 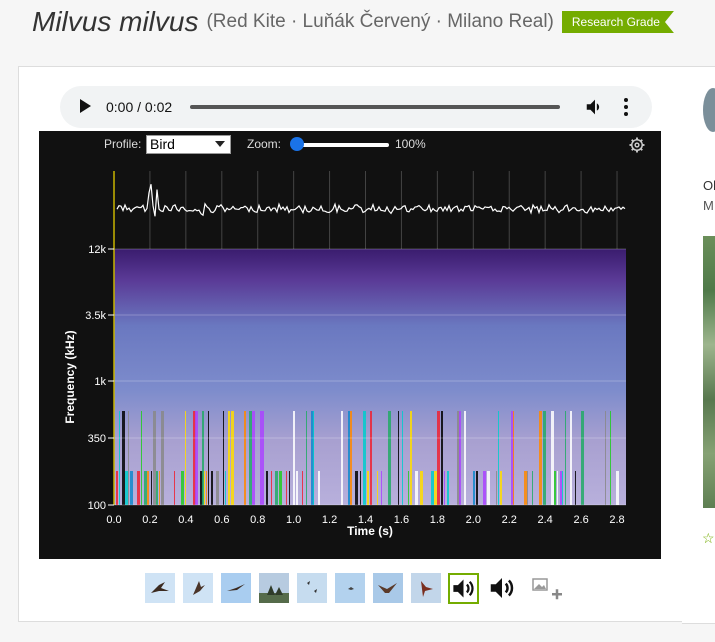 I want to click on x-tick-label: 2.0, so click(x=473, y=520).